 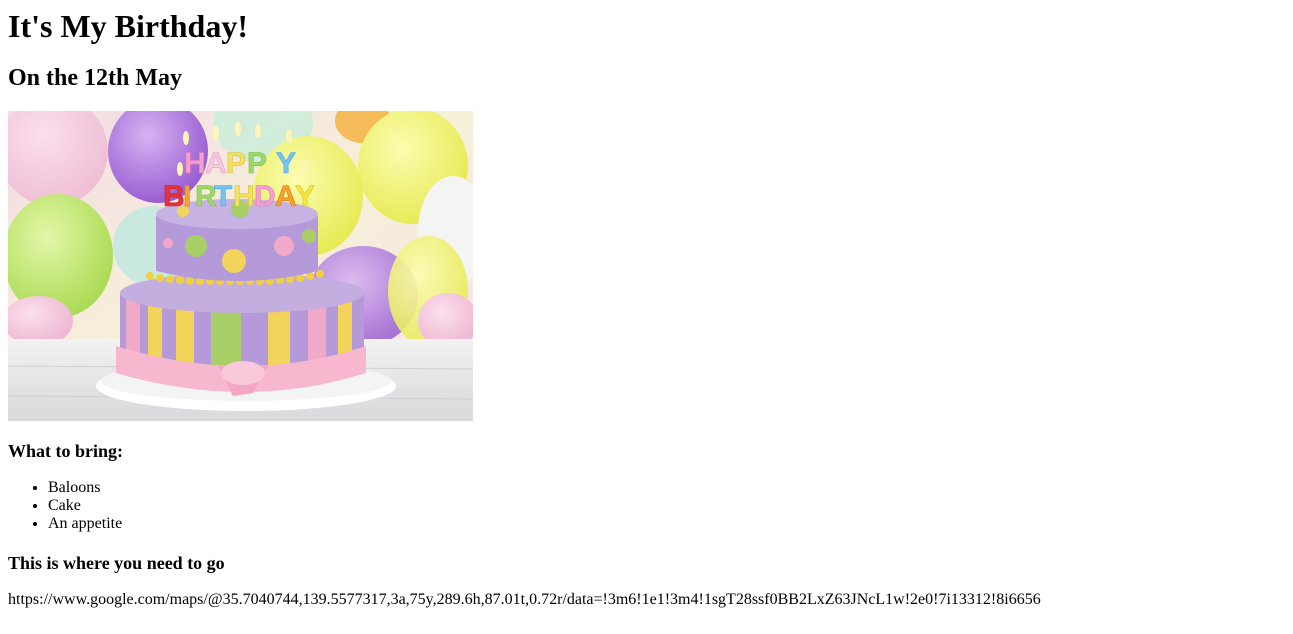 What do you see at coordinates (174, 196) in the screenshot?
I see `svg-text: B` at bounding box center [174, 196].